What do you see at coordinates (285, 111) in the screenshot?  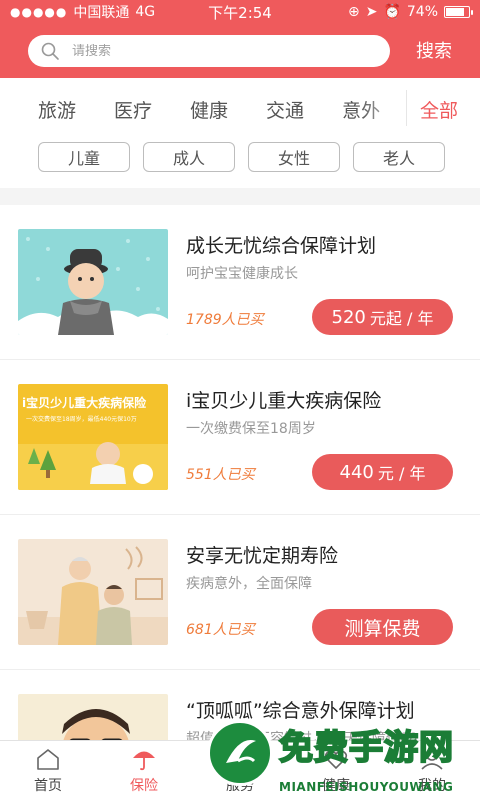 I see `category-traffic: 交通` at bounding box center [285, 111].